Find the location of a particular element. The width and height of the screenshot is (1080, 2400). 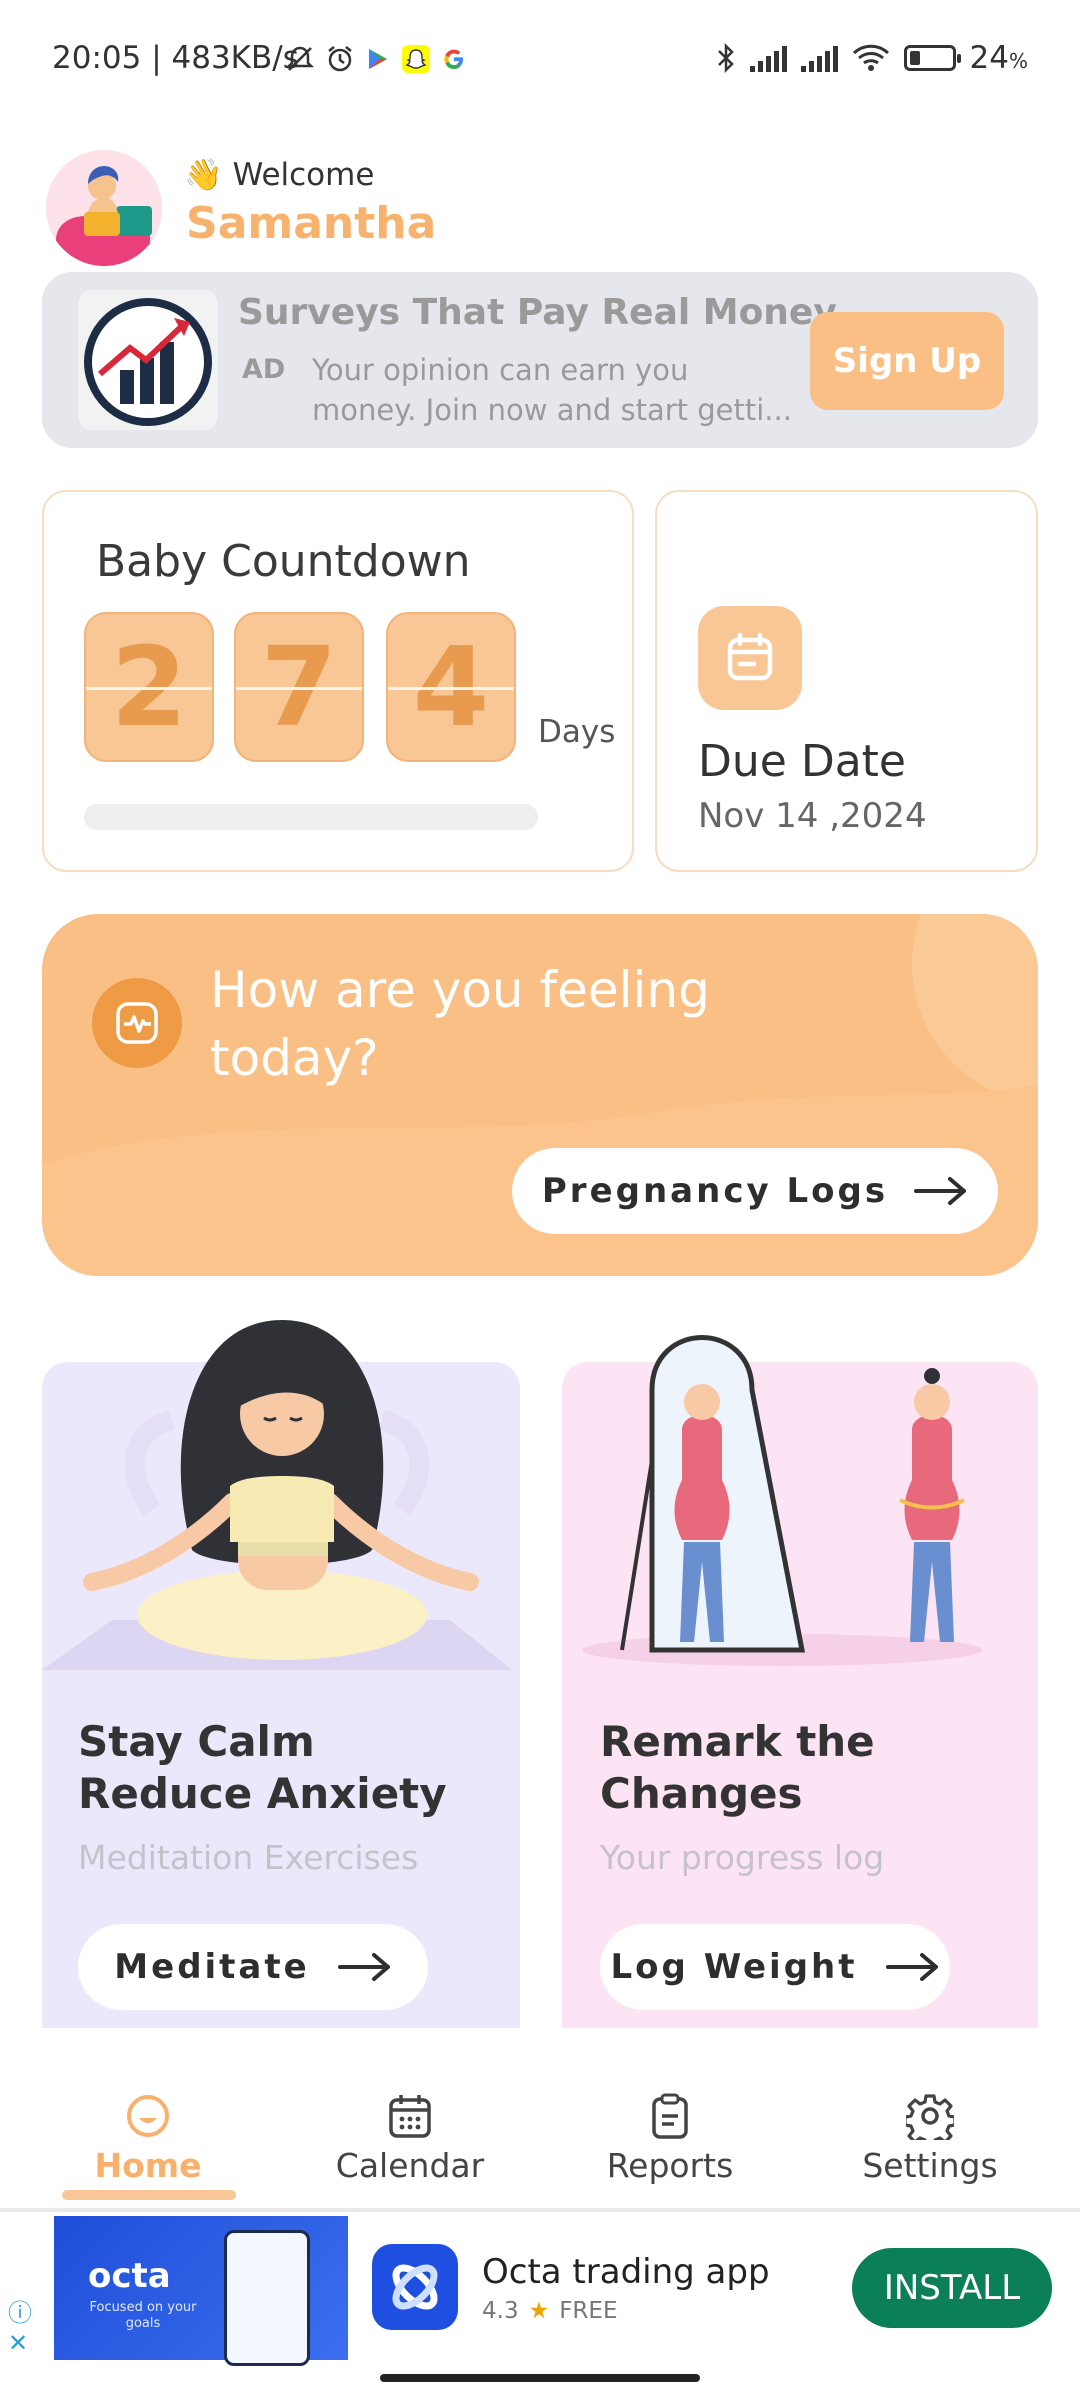

due-date-title: Due Date is located at coordinates (802, 761).